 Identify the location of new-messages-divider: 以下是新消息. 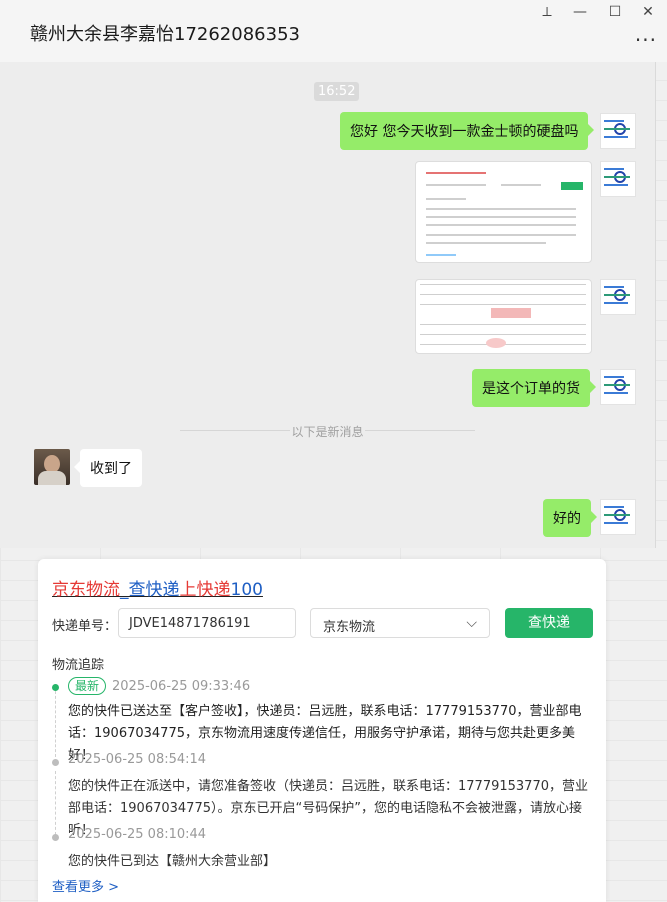
(327, 432).